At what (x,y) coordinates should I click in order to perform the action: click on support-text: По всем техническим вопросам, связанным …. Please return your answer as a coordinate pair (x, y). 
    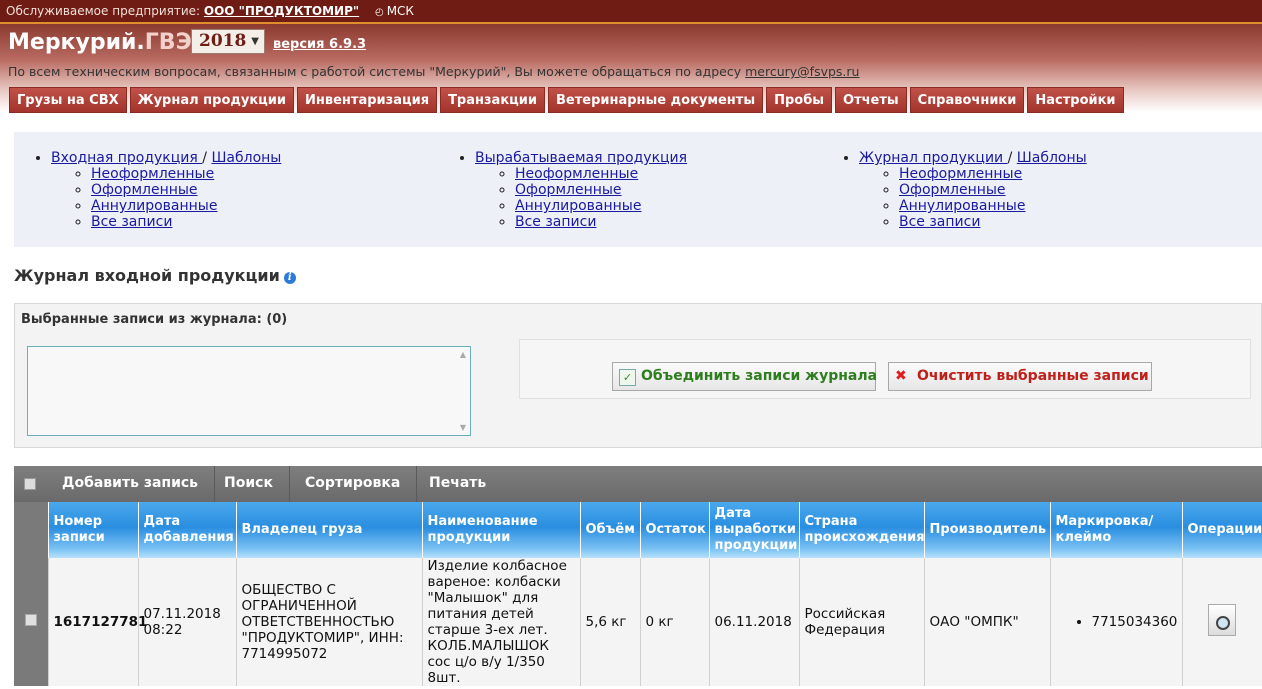
    Looking at the image, I should click on (433, 71).